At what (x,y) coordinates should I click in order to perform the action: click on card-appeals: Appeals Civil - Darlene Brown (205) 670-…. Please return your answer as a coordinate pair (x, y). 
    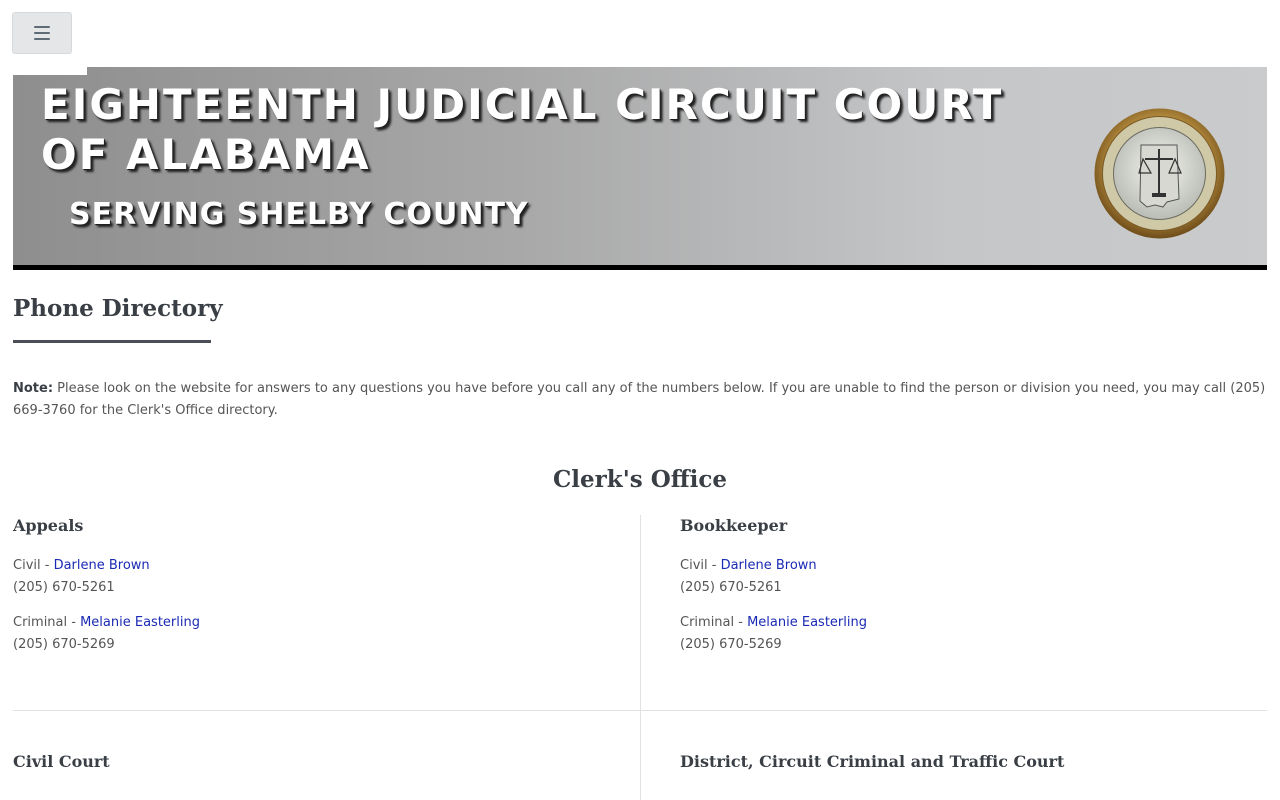
    Looking at the image, I should click on (293, 592).